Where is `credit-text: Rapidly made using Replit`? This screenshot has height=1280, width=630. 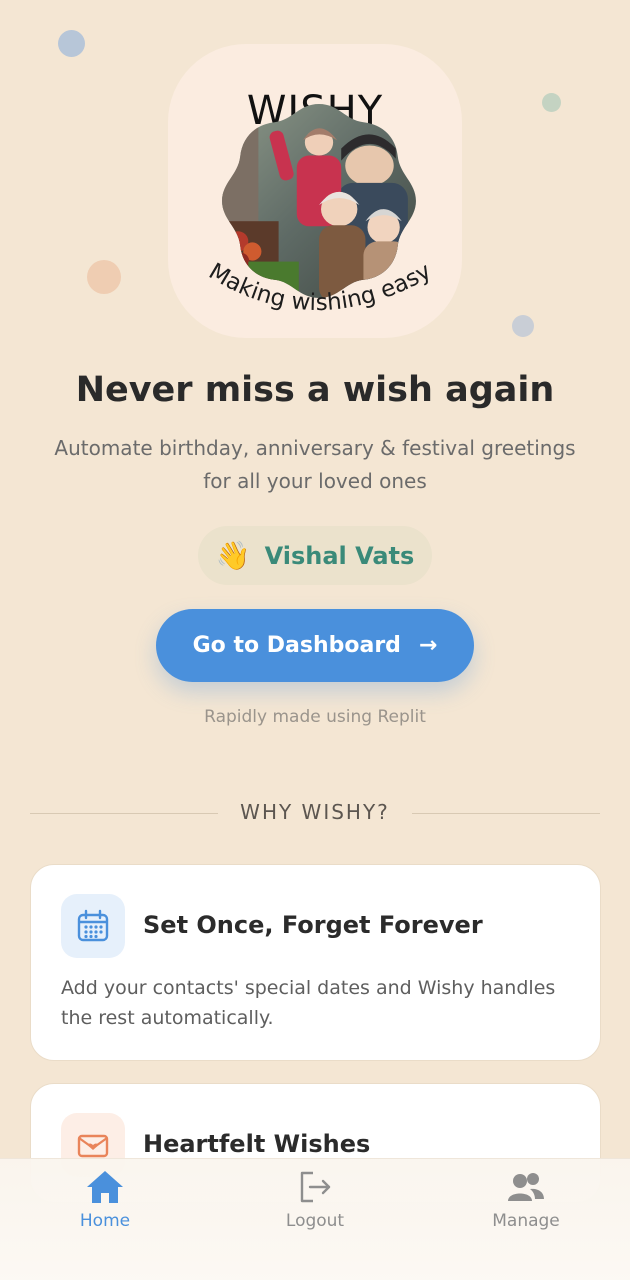
credit-text: Rapidly made using Replit is located at coordinates (315, 717).